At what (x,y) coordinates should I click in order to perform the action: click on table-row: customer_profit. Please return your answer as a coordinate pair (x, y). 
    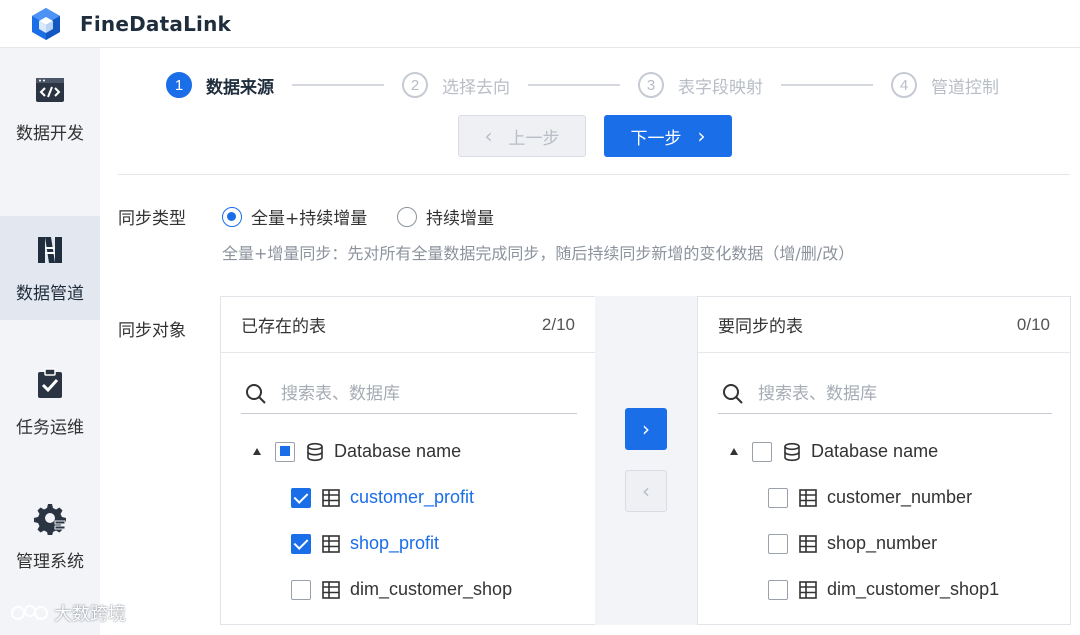
    Looking at the image, I should click on (382, 497).